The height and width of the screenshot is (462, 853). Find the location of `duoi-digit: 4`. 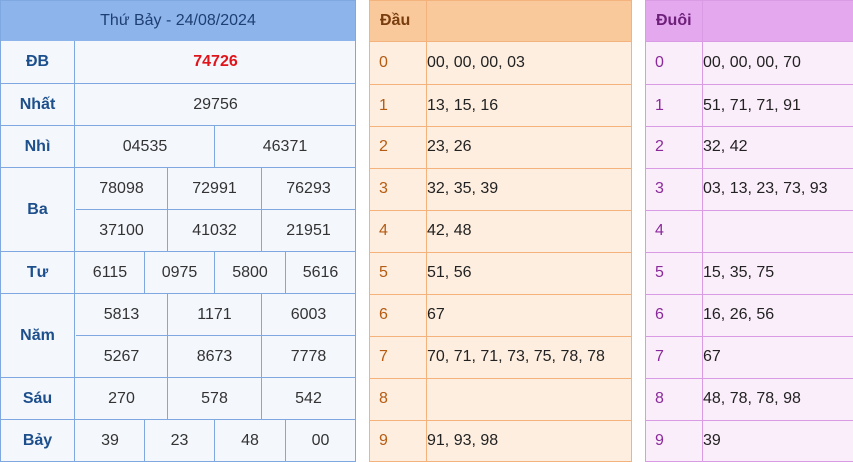

duoi-digit: 4 is located at coordinates (659, 230).